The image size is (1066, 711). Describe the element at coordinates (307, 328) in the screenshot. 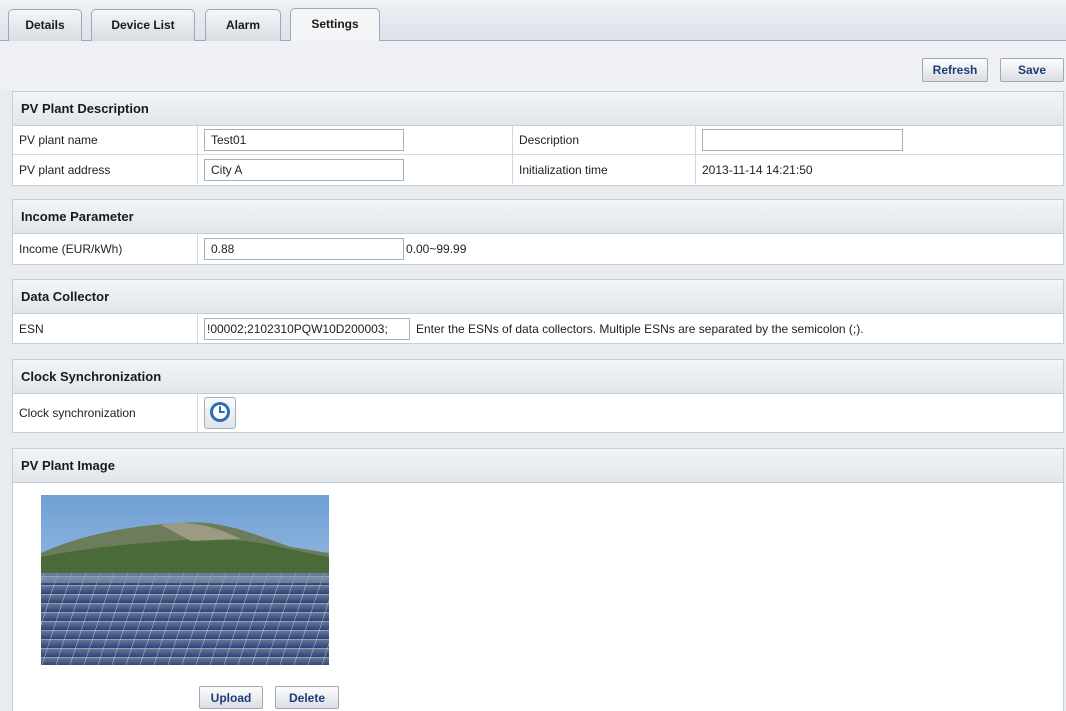

I see `esn-input: !00002;2102310PQW10D200003;` at that location.